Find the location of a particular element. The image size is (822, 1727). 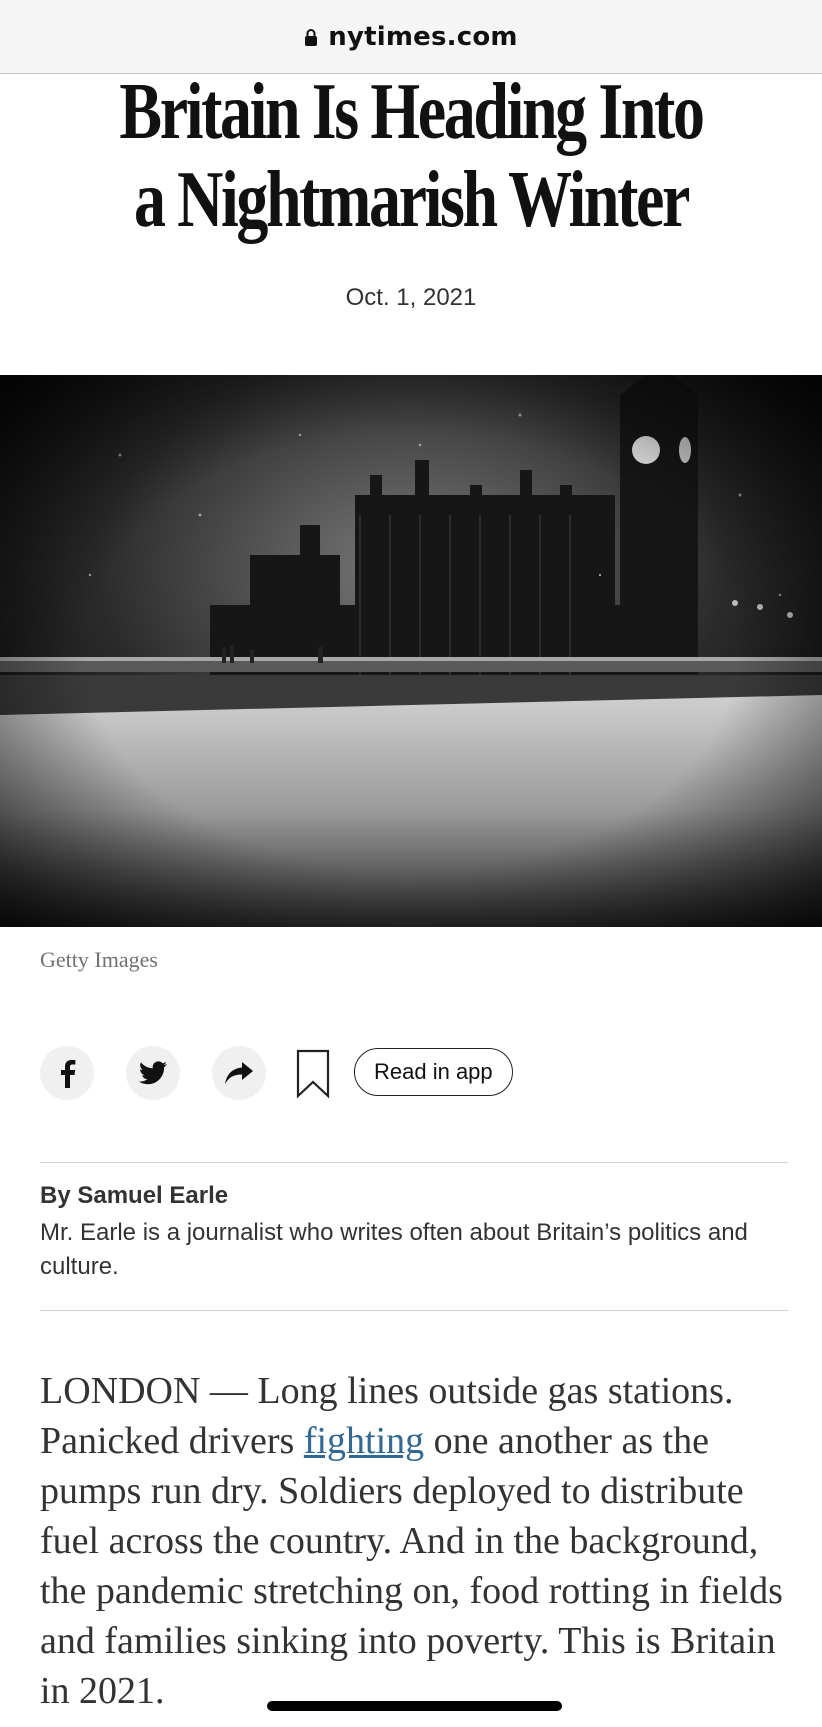

publish-date: Oct. 1, 2021 is located at coordinates (411, 297).